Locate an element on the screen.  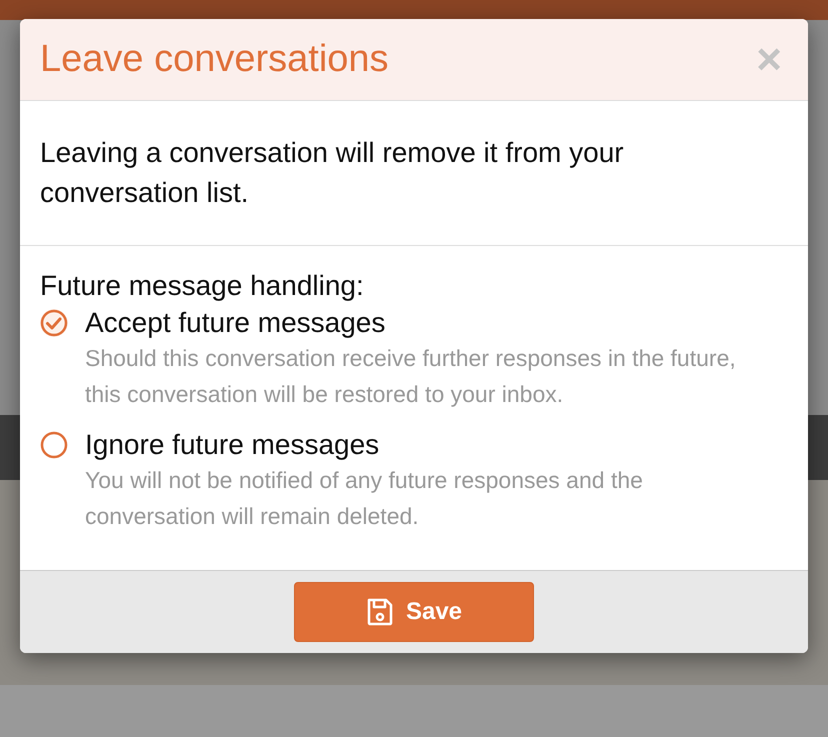
radio-icon is located at coordinates (54, 445).